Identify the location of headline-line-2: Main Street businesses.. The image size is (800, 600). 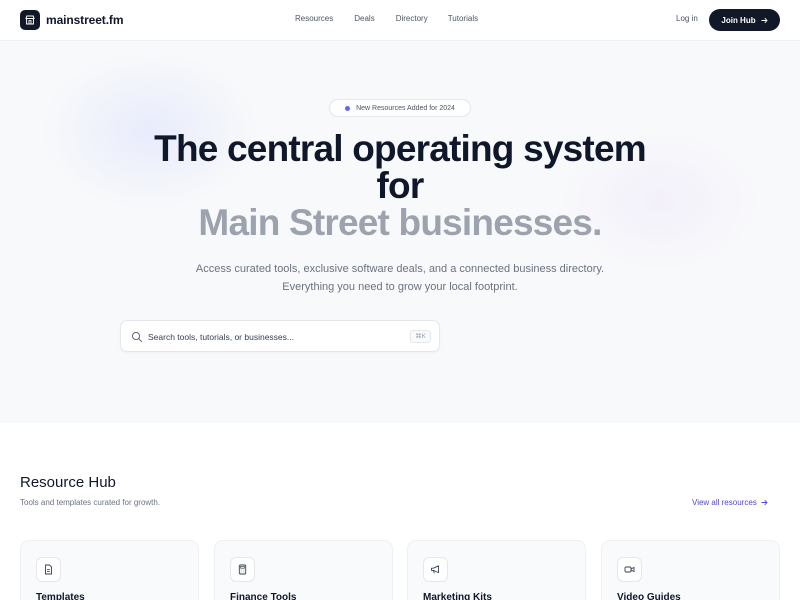
(400, 222).